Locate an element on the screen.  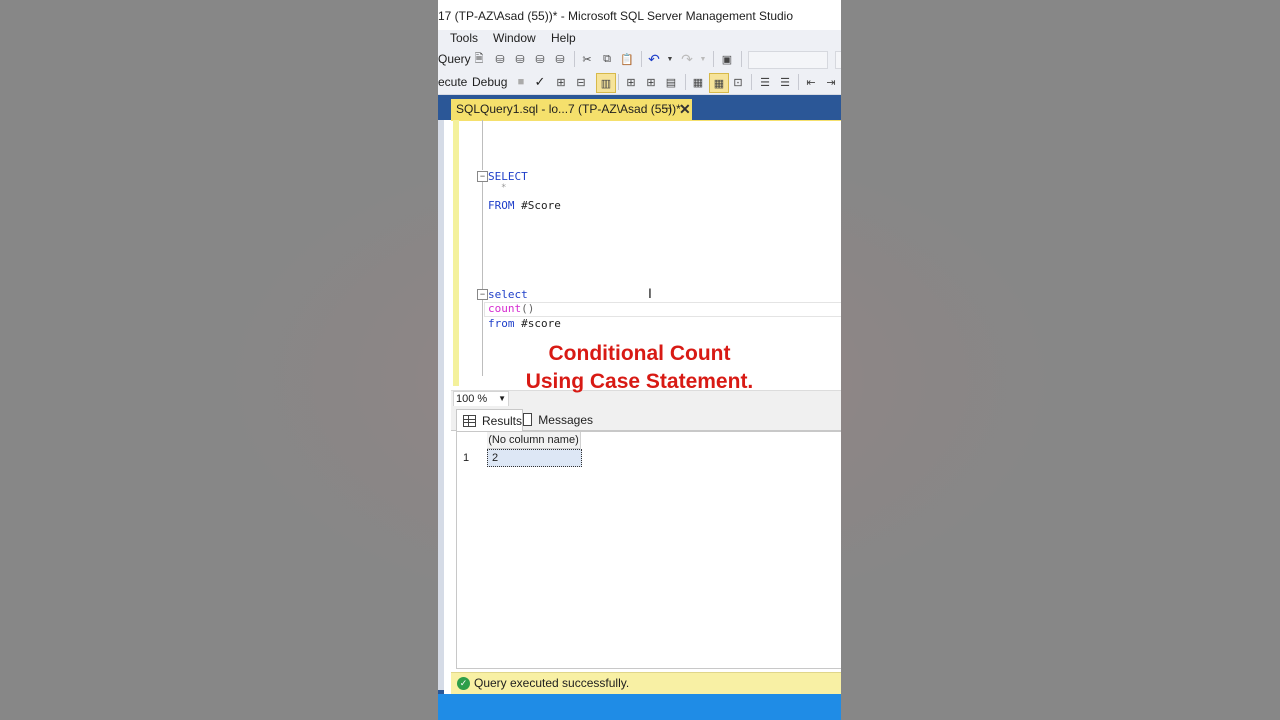
xmla-query-icon: ⛁ is located at coordinates (540, 59).